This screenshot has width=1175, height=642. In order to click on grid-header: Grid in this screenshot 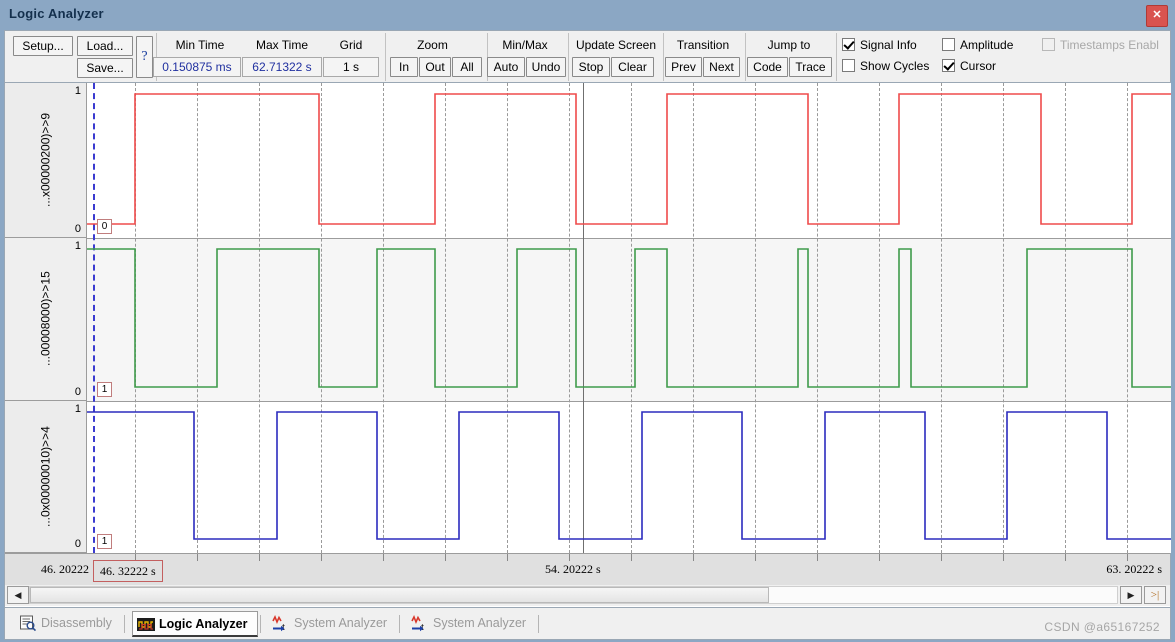, I will do `click(351, 45)`.